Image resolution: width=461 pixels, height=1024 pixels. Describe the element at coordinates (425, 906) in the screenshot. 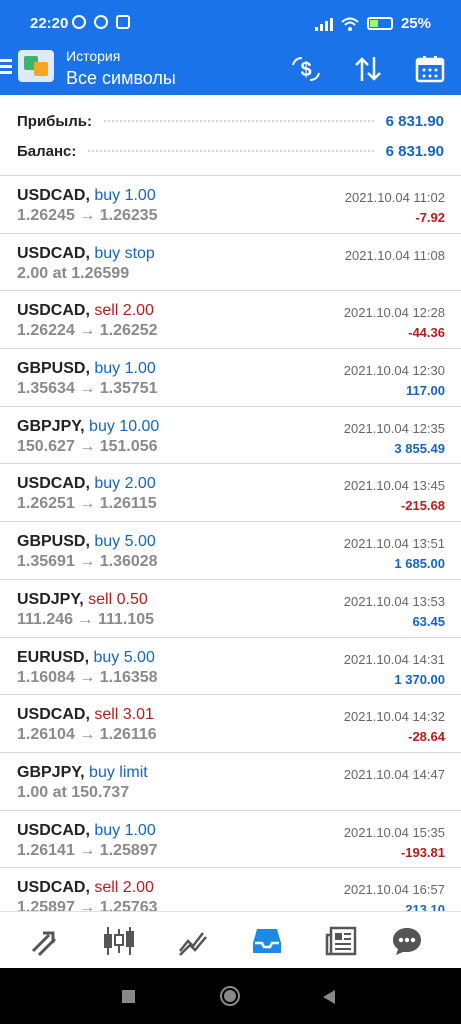

I see `trade-profit: 213.10` at that location.